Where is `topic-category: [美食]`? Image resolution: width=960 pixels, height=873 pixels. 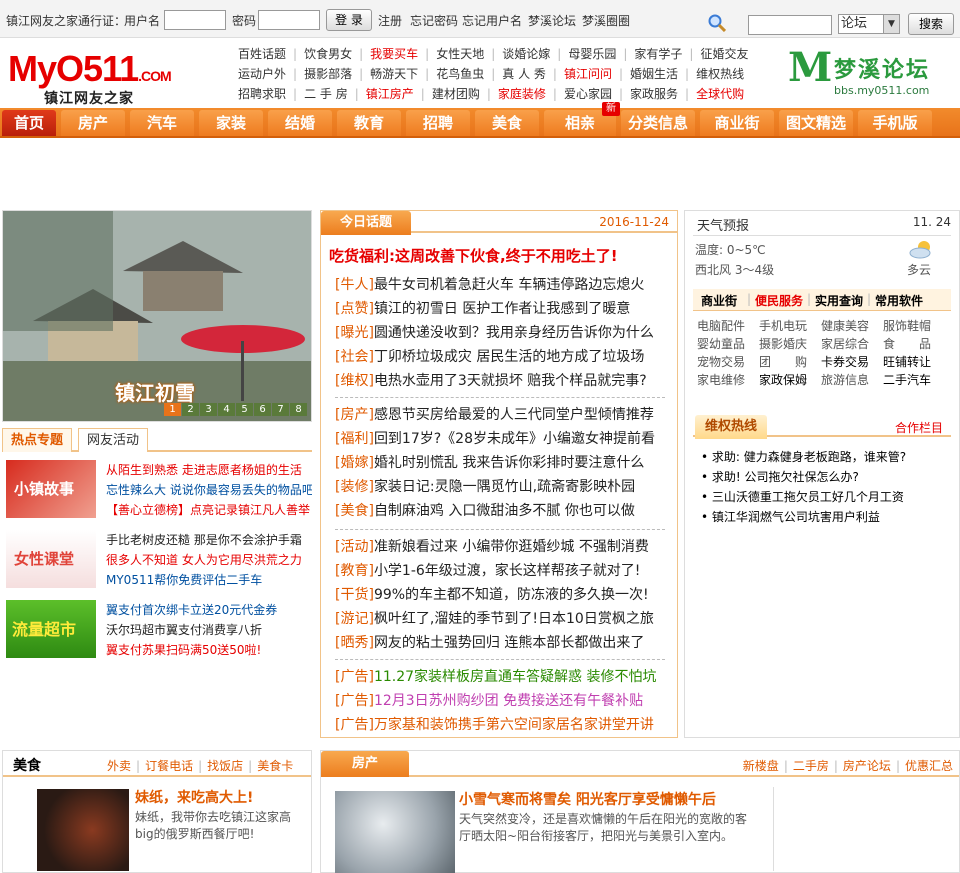
topic-category: [美食] is located at coordinates (354, 511).